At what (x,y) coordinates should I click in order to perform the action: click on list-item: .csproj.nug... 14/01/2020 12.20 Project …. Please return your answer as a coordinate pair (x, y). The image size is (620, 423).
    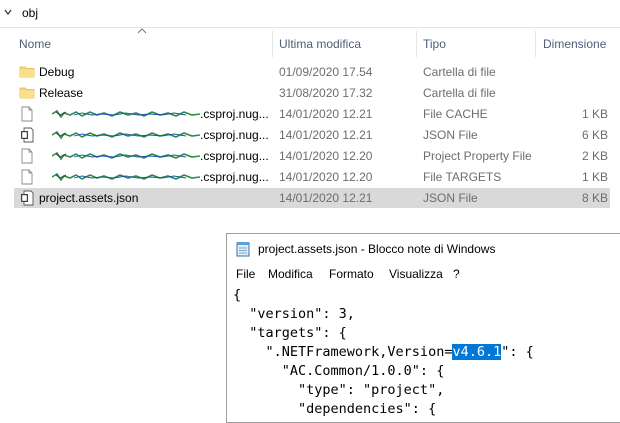
    Looking at the image, I should click on (312, 156).